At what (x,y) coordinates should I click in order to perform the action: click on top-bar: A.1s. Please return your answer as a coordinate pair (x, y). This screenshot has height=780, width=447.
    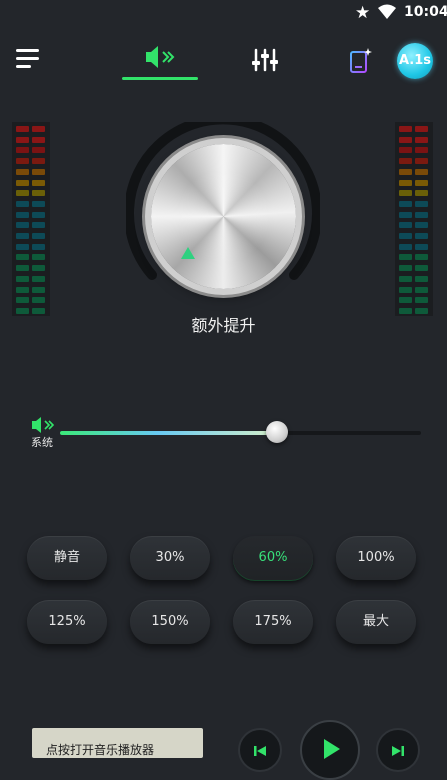
    Looking at the image, I should click on (223, 62).